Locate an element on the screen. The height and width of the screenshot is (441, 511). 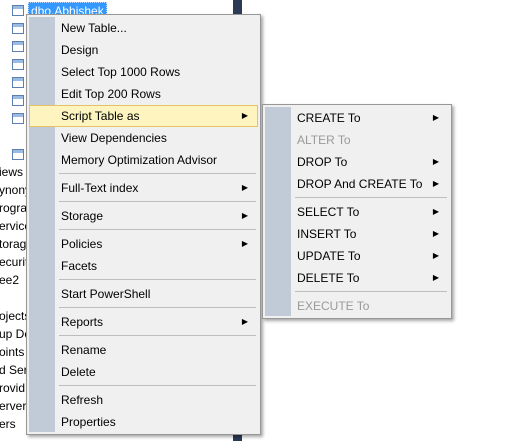
menu-item-full-text-index: Full-Text index ▶ is located at coordinates (143, 188).